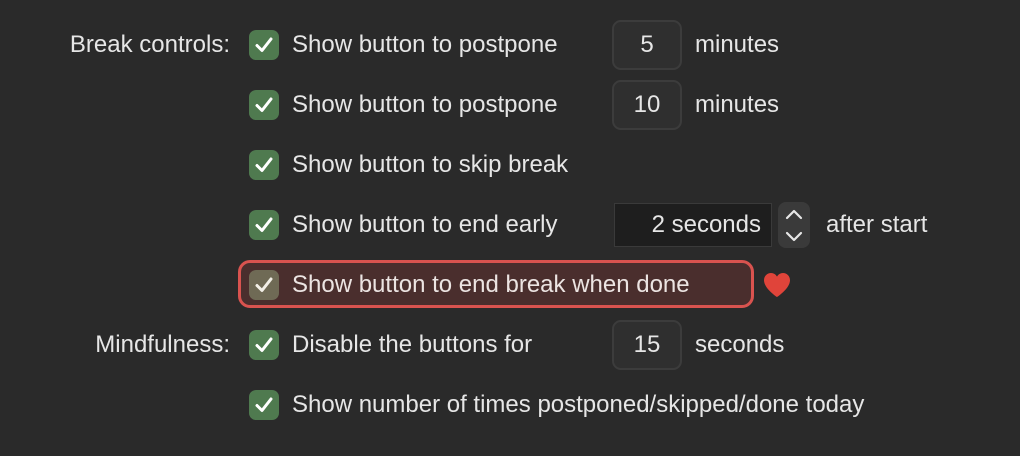 This screenshot has width=1020, height=456. Describe the element at coordinates (647, 345) in the screenshot. I see `disable-buttons-seconds-field: 15` at that location.